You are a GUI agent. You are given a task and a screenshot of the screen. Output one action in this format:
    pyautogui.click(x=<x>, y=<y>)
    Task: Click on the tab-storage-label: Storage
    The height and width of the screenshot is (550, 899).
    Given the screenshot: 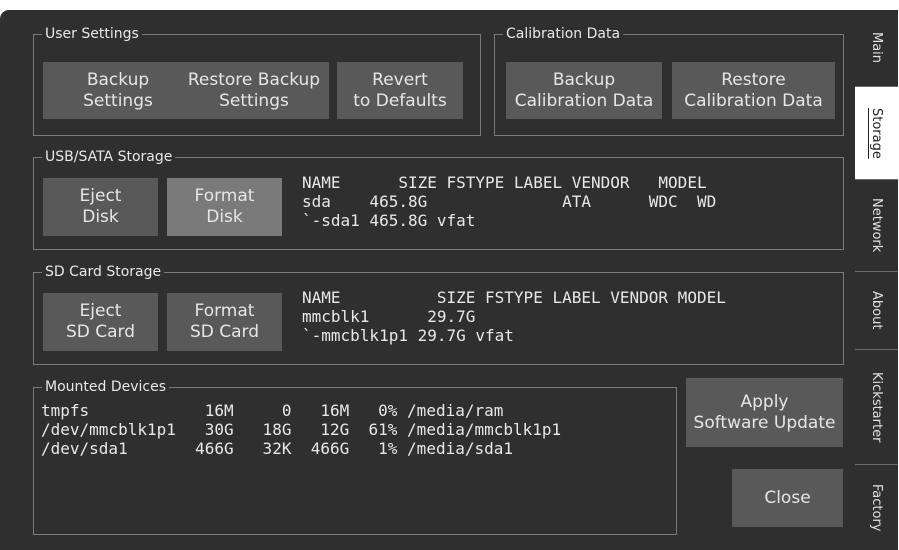 What is the action you would take?
    pyautogui.click(x=876, y=133)
    